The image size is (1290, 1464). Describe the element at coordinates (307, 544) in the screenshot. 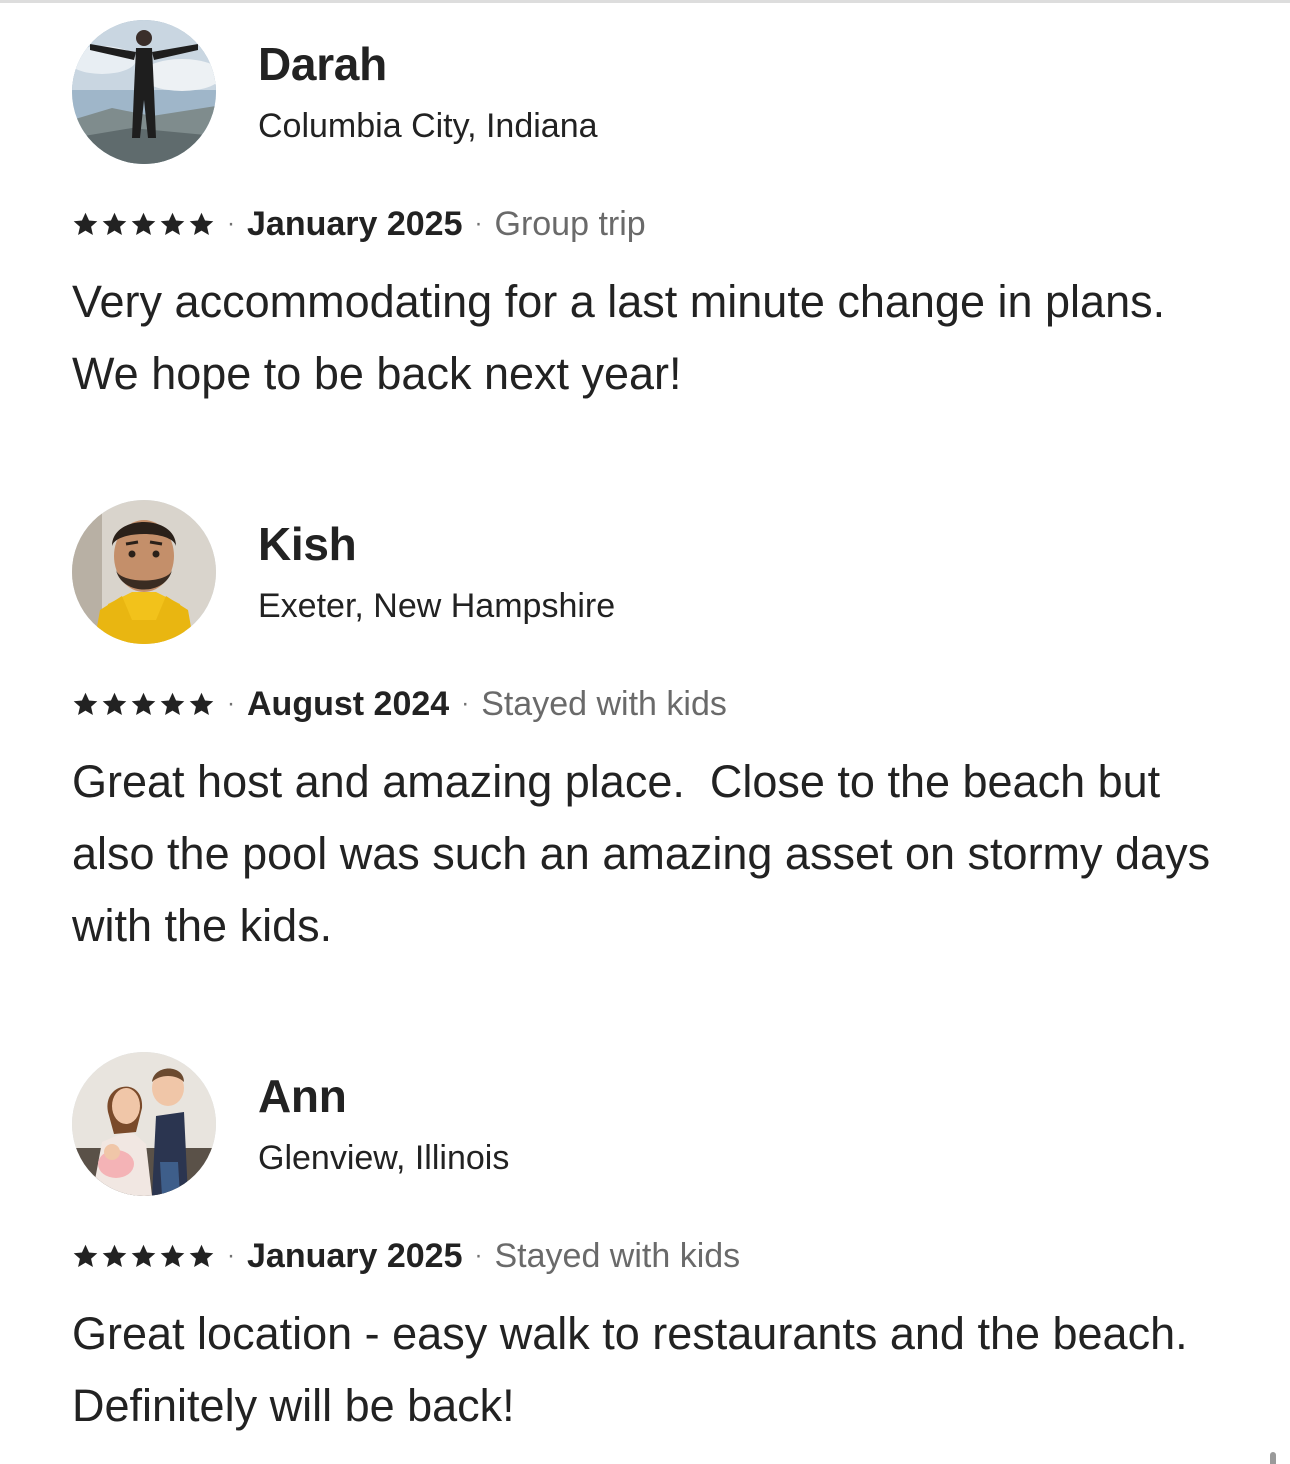

I see `reviewer-name: Kish` at that location.